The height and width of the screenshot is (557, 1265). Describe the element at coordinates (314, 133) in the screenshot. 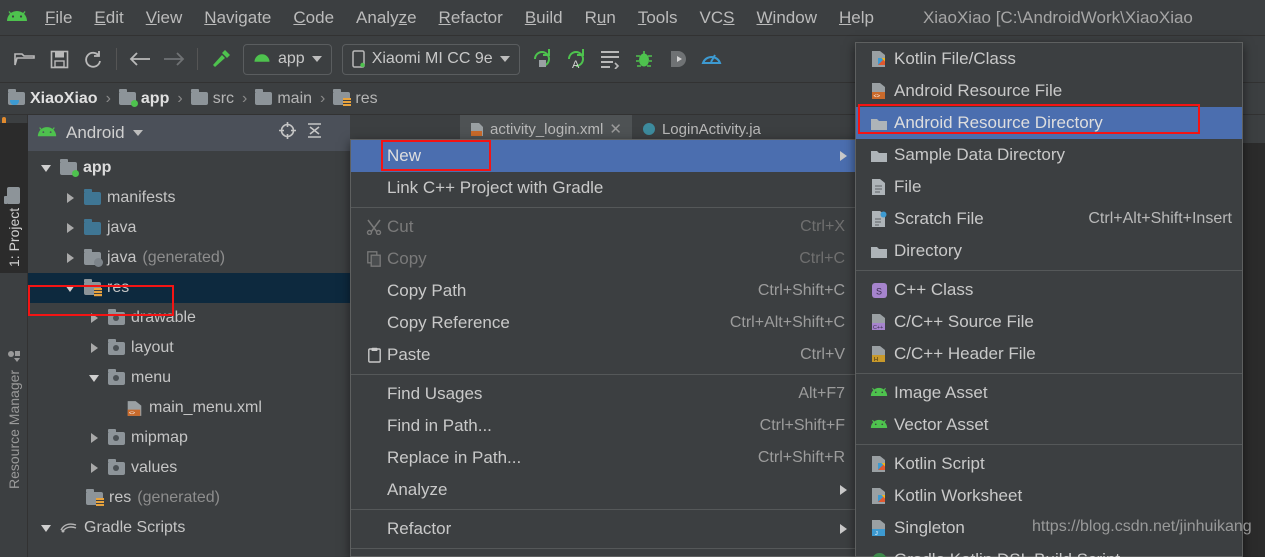

I see `collapse-all-icon` at that location.